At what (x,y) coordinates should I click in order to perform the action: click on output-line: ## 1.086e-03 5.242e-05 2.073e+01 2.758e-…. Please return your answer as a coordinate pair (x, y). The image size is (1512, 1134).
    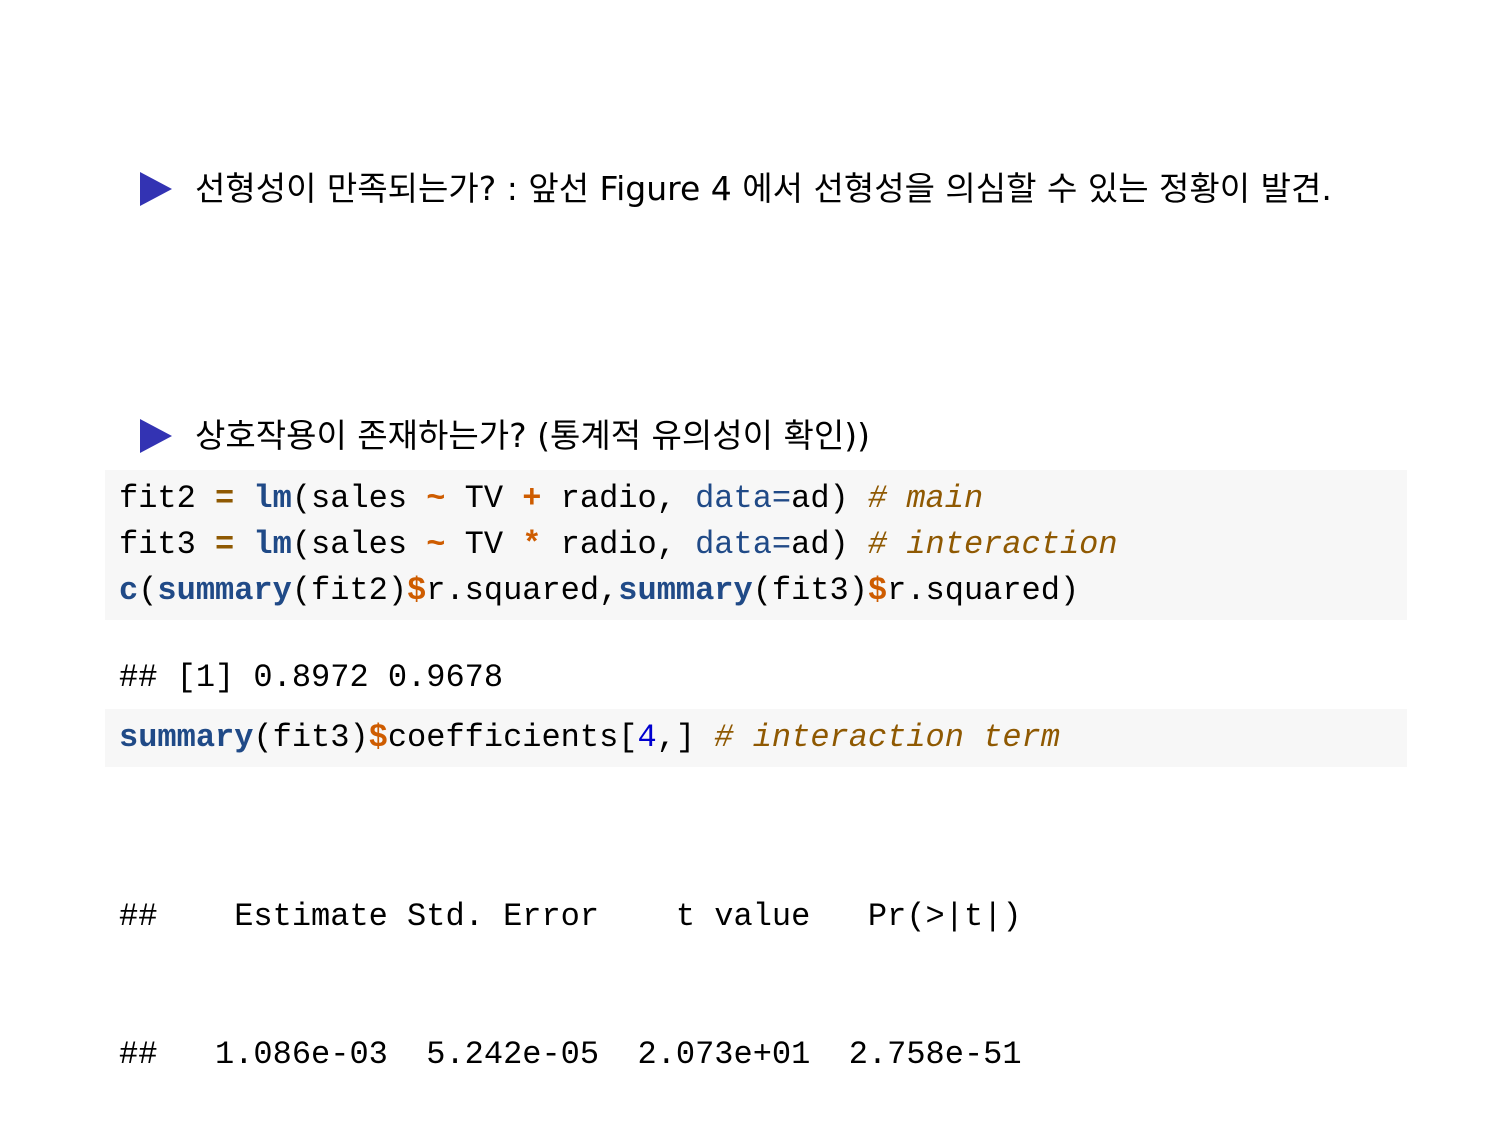
    Looking at the image, I should click on (570, 1054).